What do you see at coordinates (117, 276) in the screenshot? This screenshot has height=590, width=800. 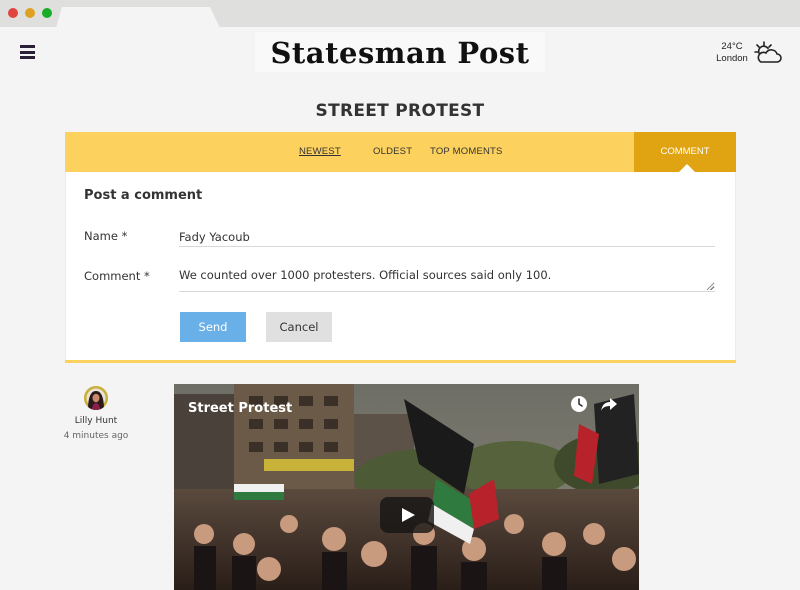 I see `comment-label: Comment *` at bounding box center [117, 276].